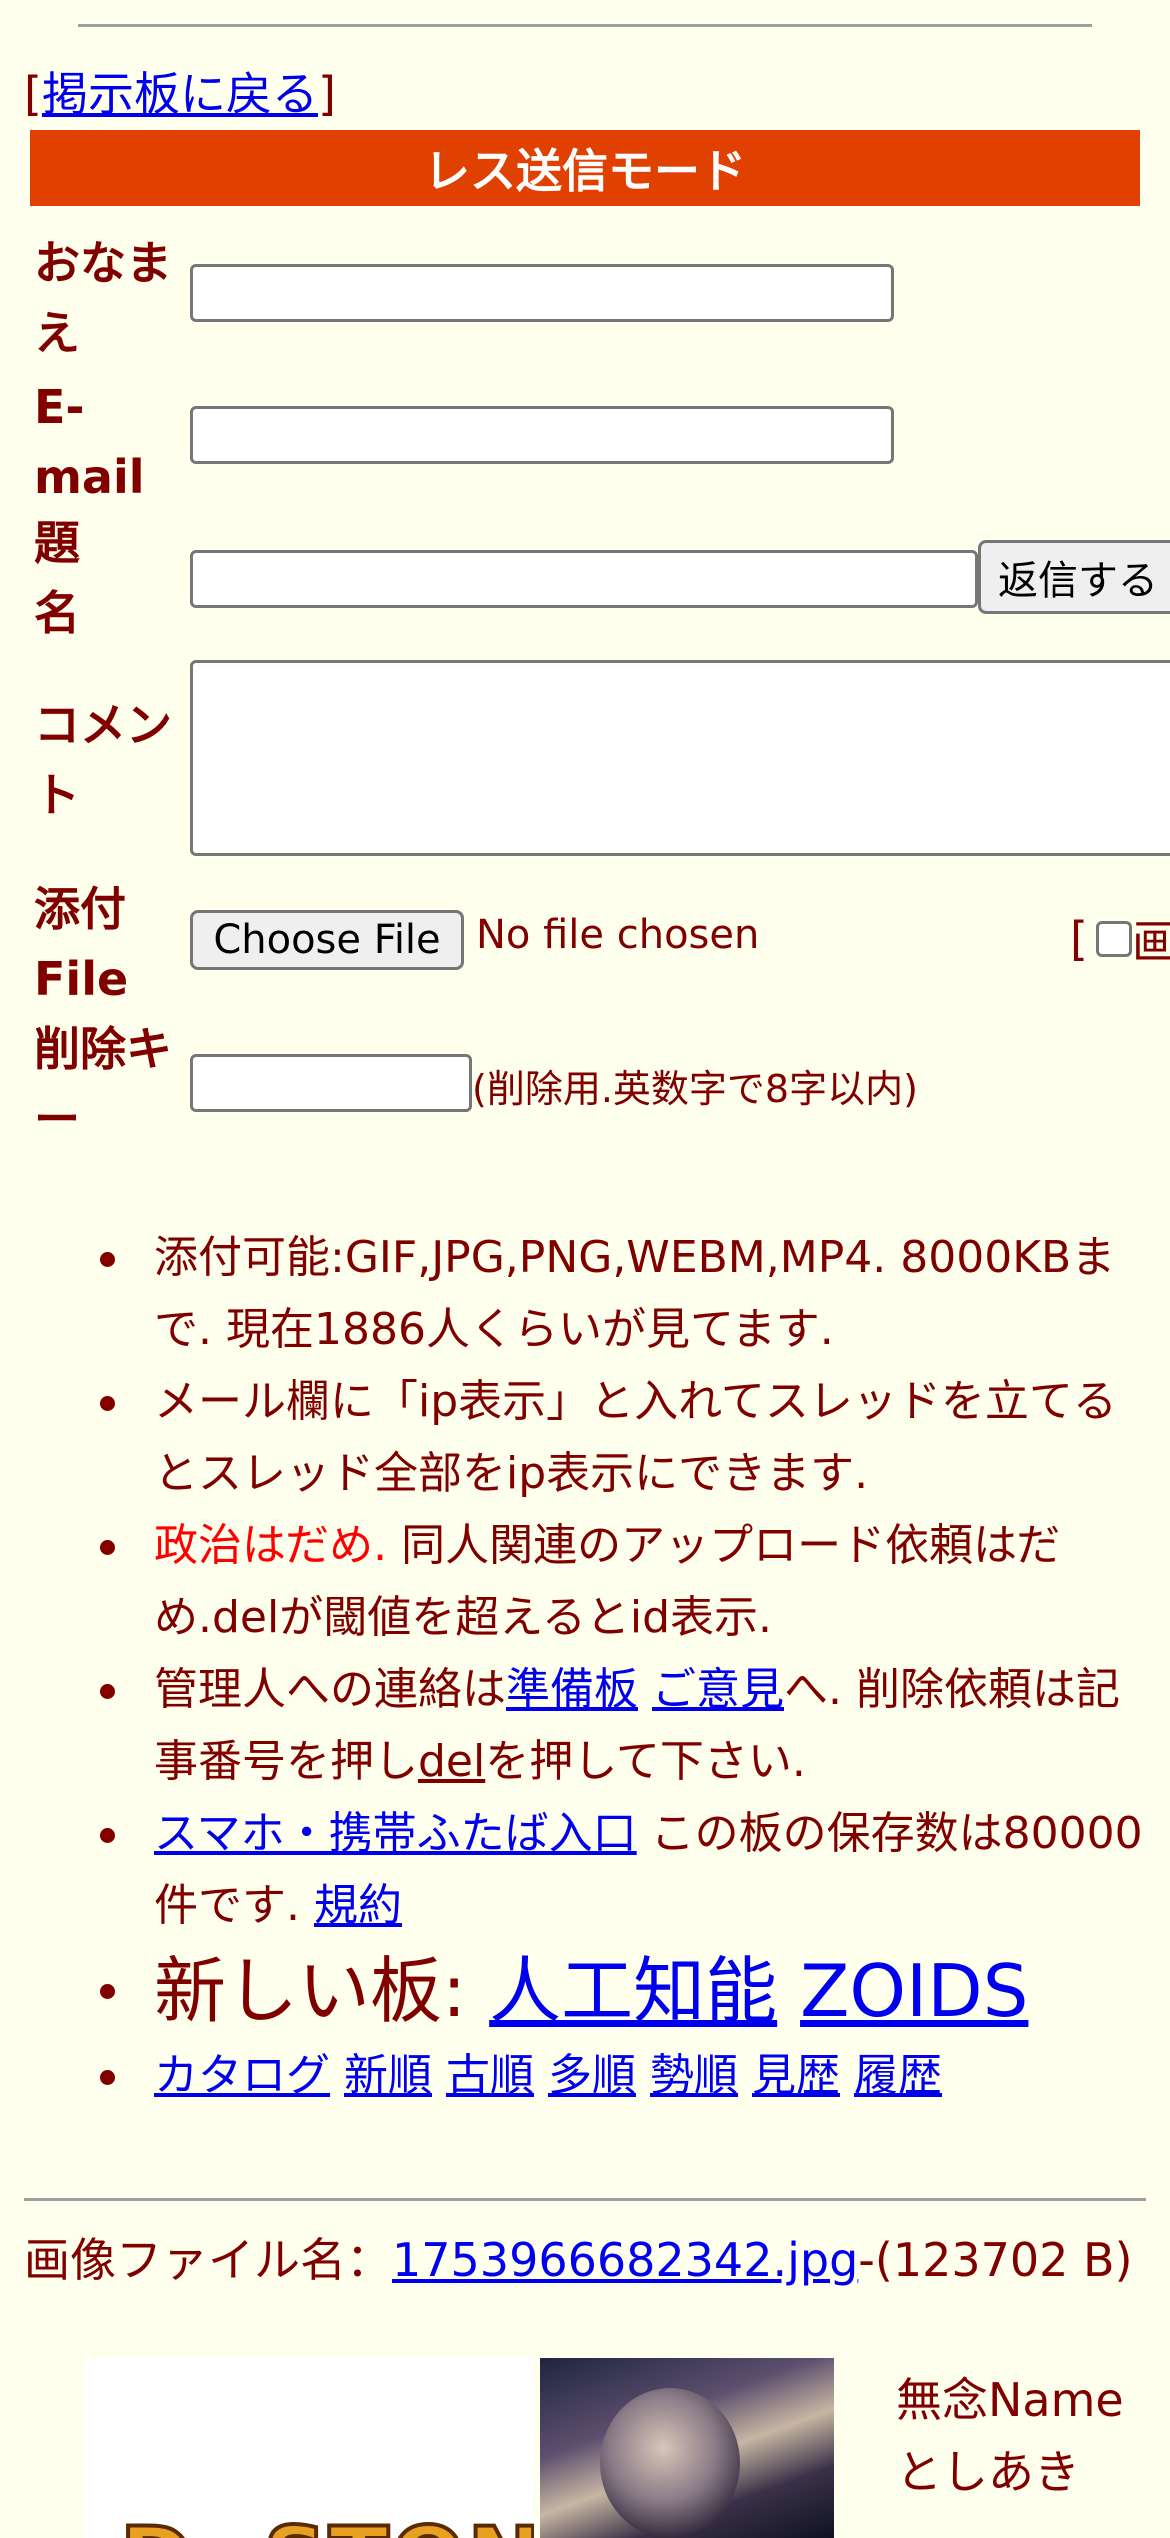  Describe the element at coordinates (670, 2463) in the screenshot. I see `character-figure` at that location.